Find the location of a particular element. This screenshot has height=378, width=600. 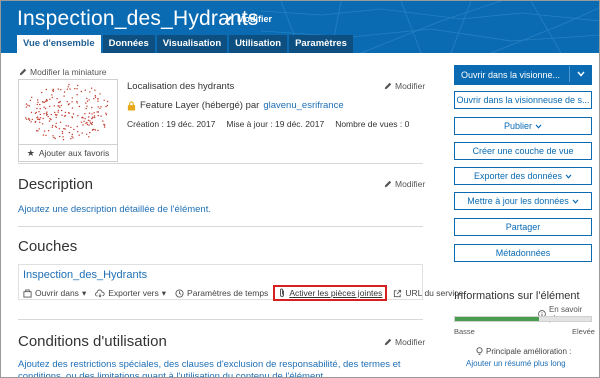

export-data-button: Exporter des données is located at coordinates (523, 176).